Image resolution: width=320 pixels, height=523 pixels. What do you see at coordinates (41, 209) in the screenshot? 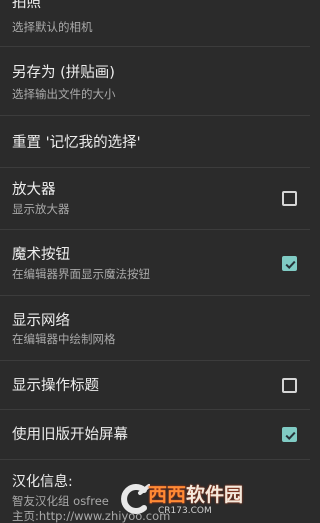
I see `pref-magnifier-summary: 显示放大器` at bounding box center [41, 209].